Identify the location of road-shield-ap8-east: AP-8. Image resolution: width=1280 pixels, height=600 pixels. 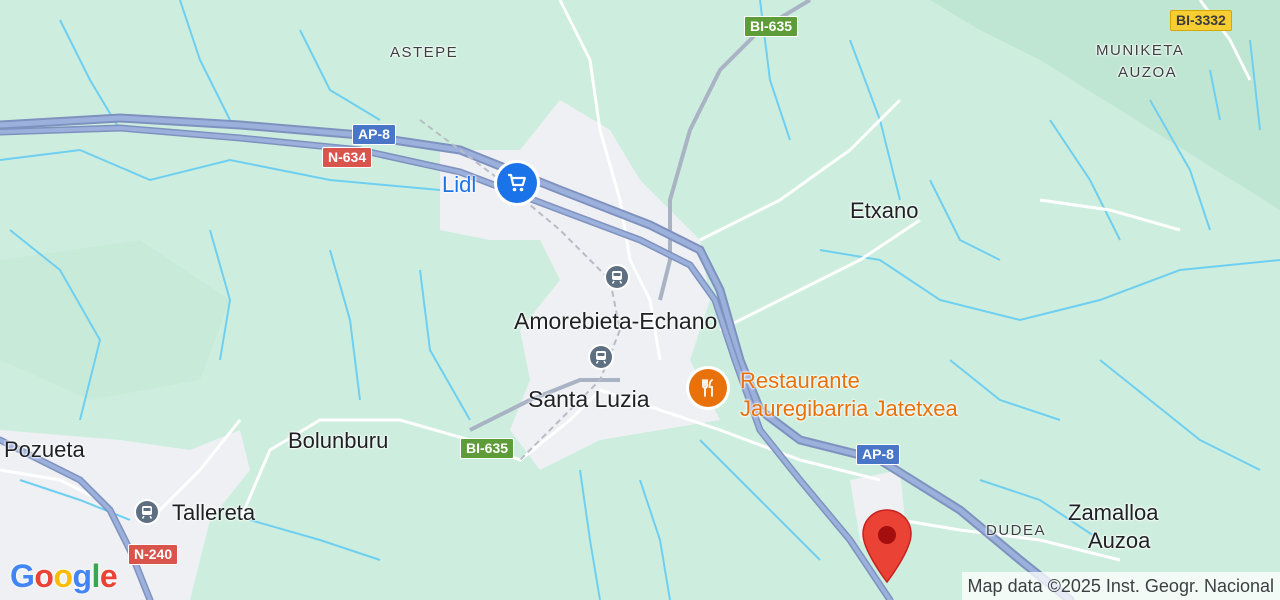
(878, 454).